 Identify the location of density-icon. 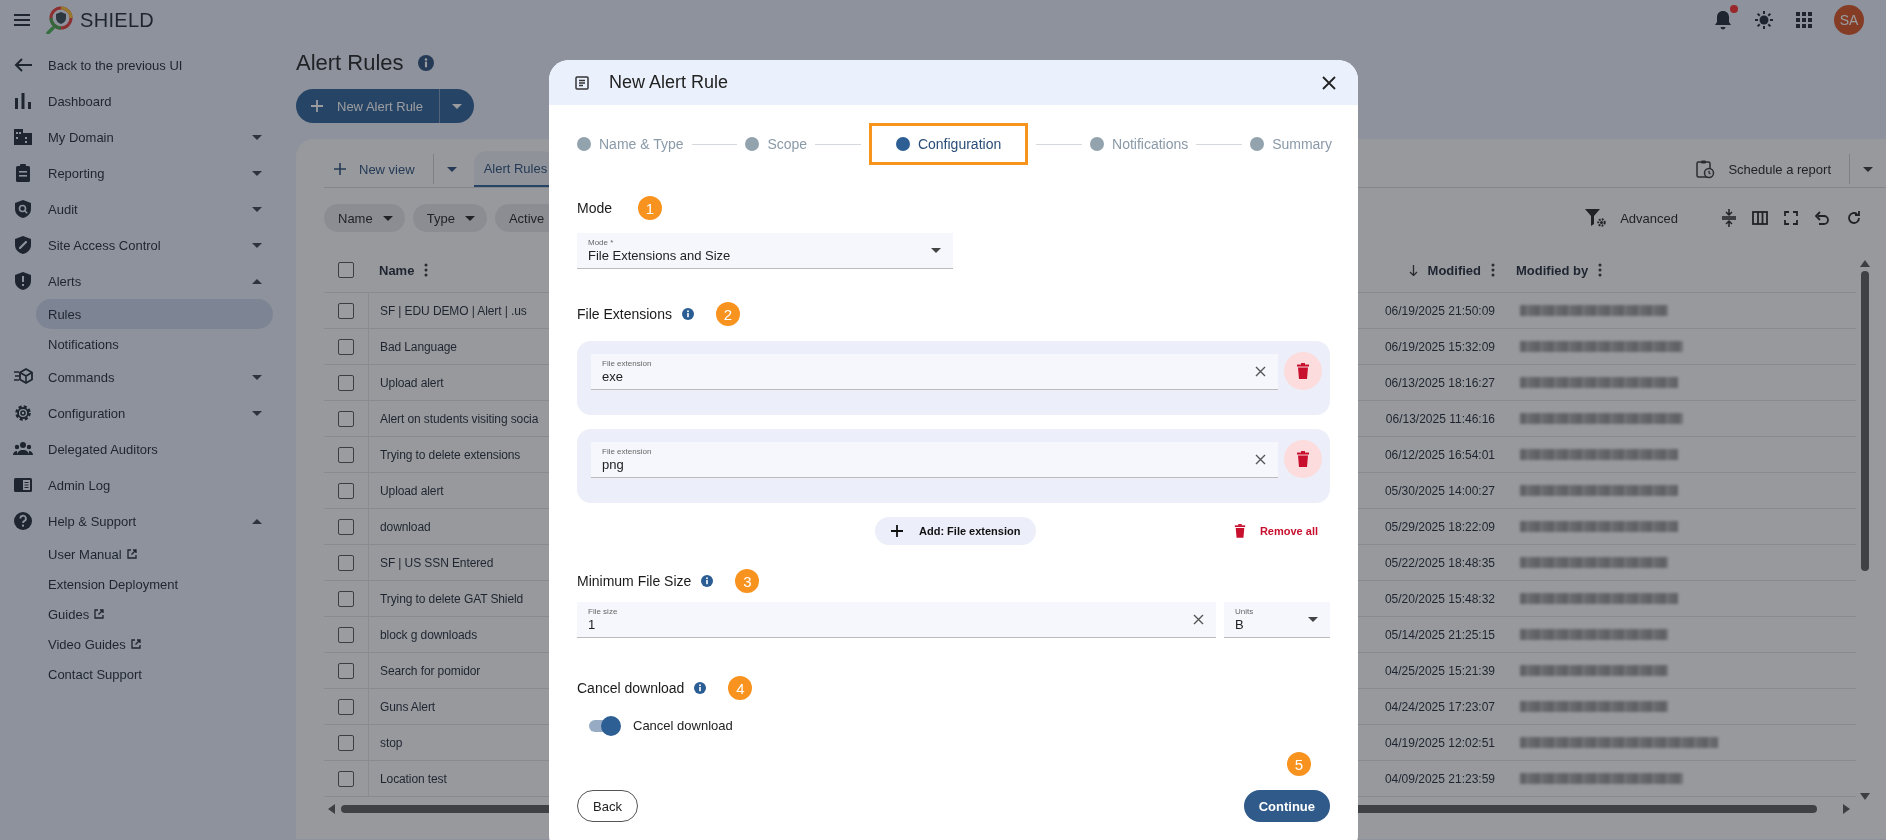
(1729, 218).